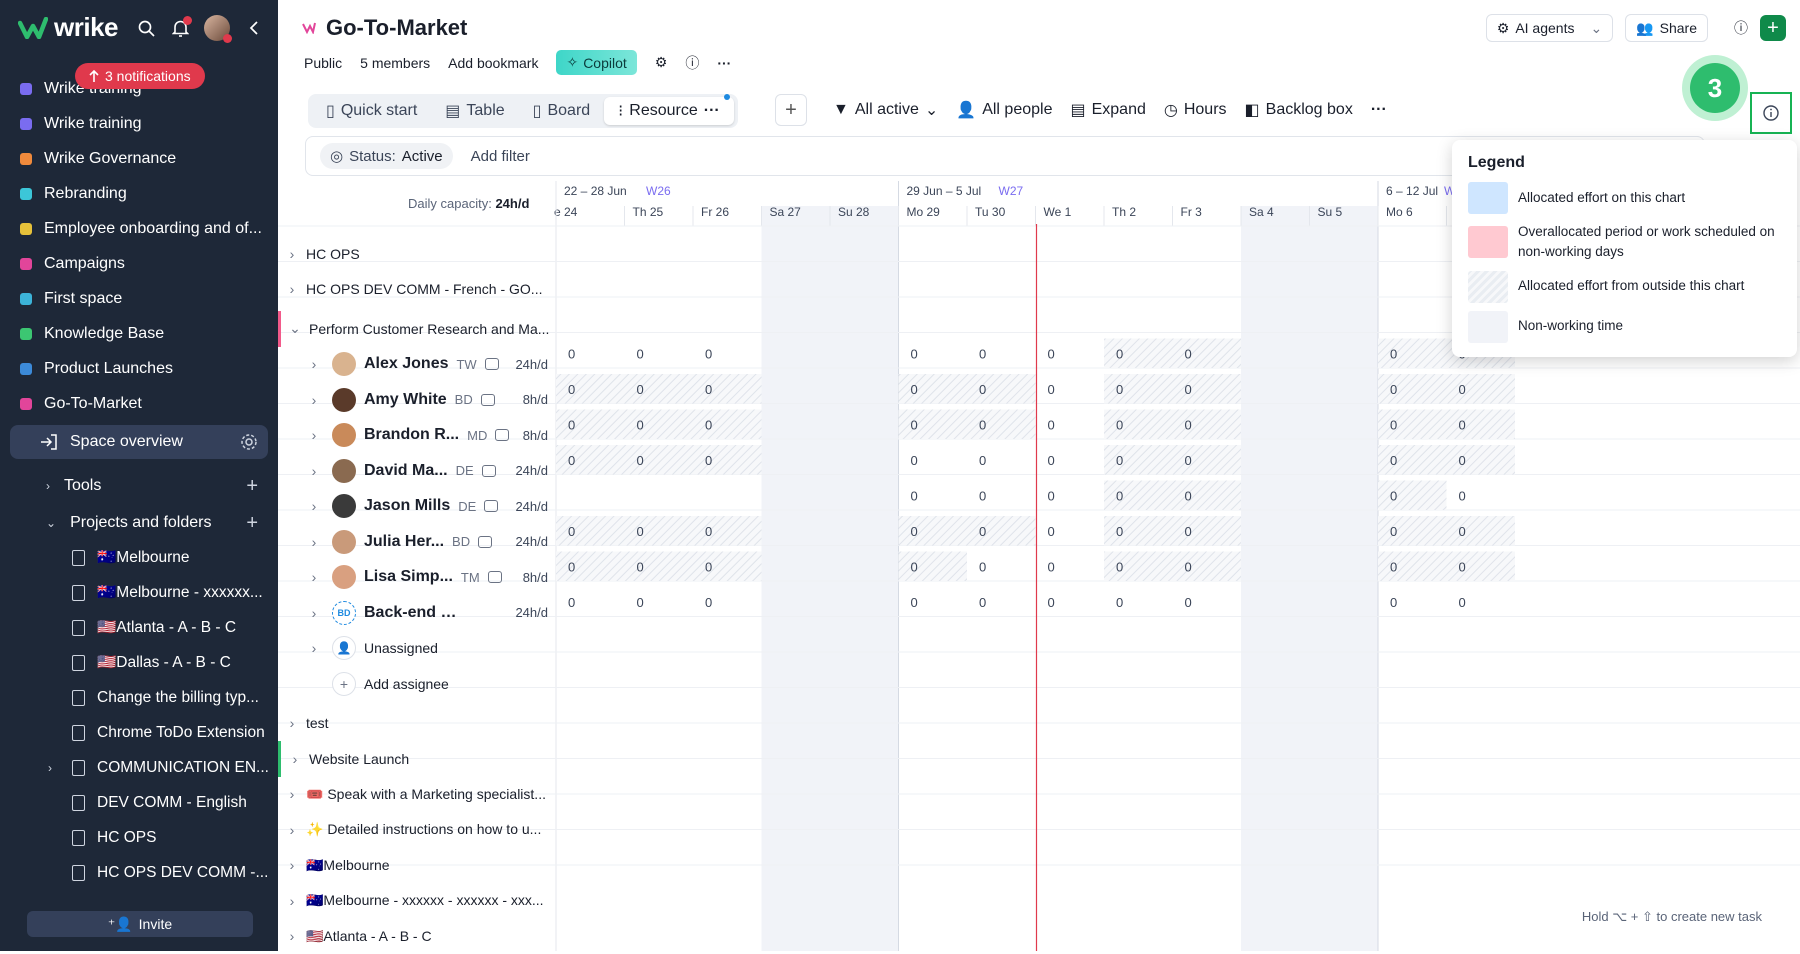 The height and width of the screenshot is (954, 1800). Describe the element at coordinates (417, 684) in the screenshot. I see `add-assignee-row: +Add assignee` at that location.